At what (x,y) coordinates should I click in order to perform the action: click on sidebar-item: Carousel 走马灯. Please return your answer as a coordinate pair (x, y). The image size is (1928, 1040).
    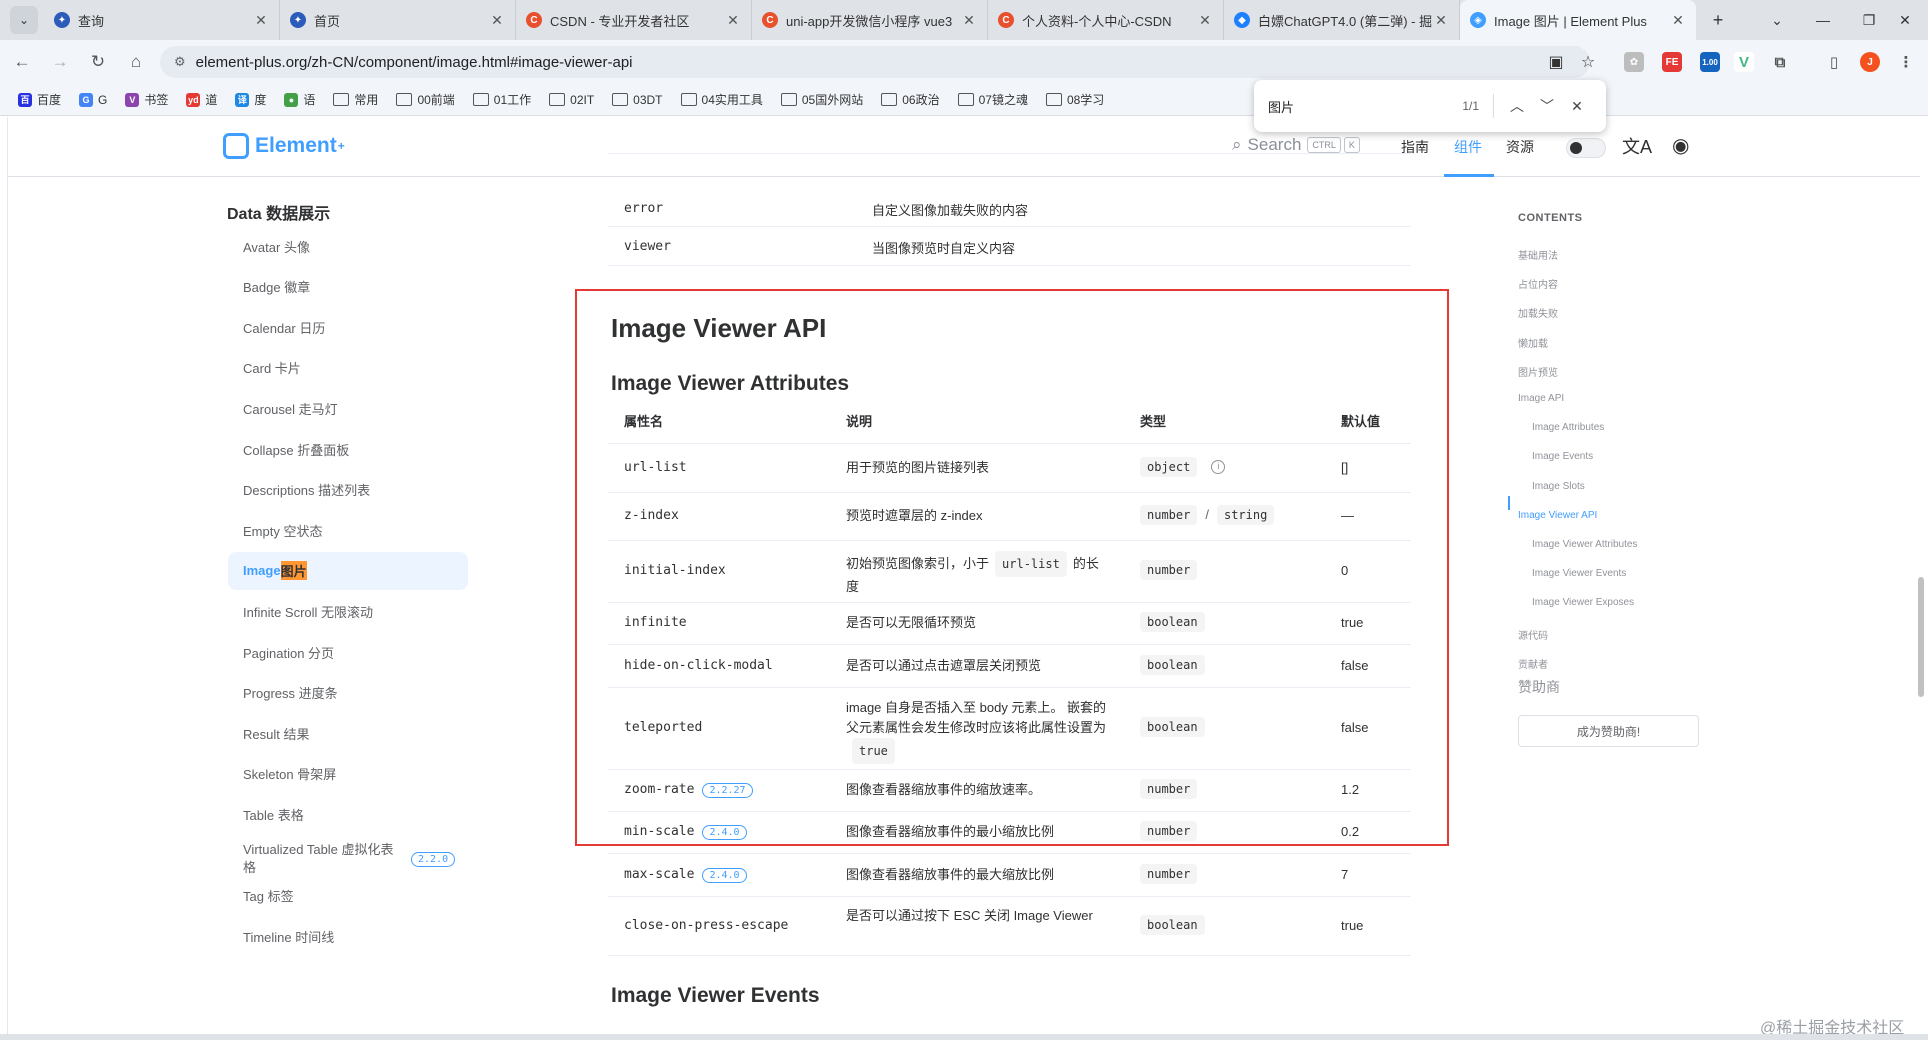
    Looking at the image, I should click on (348, 408).